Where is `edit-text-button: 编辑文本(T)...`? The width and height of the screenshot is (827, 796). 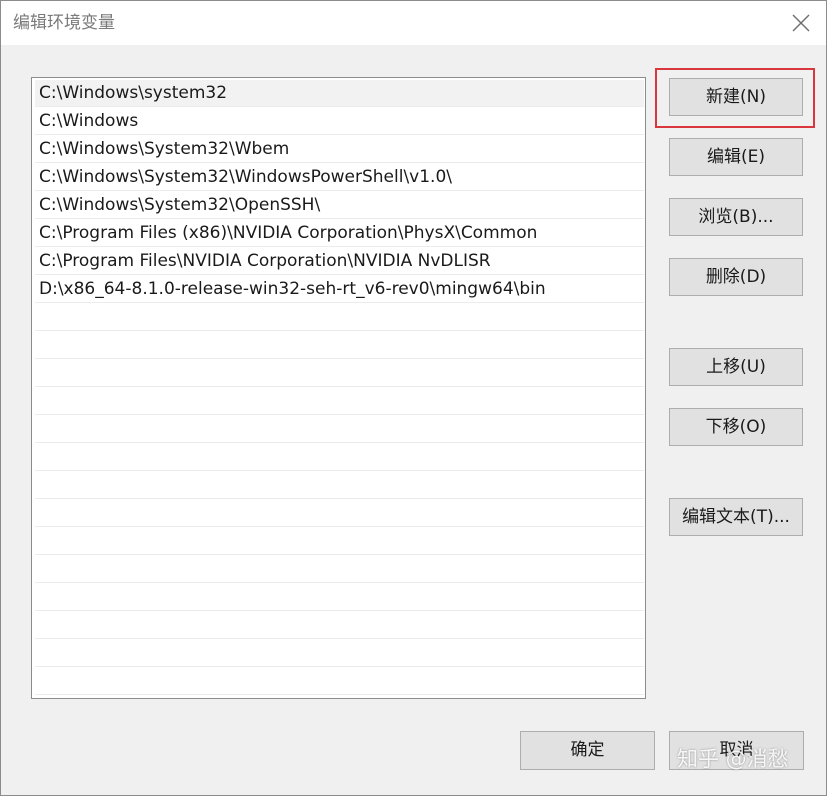
edit-text-button: 编辑文本(T)... is located at coordinates (736, 517).